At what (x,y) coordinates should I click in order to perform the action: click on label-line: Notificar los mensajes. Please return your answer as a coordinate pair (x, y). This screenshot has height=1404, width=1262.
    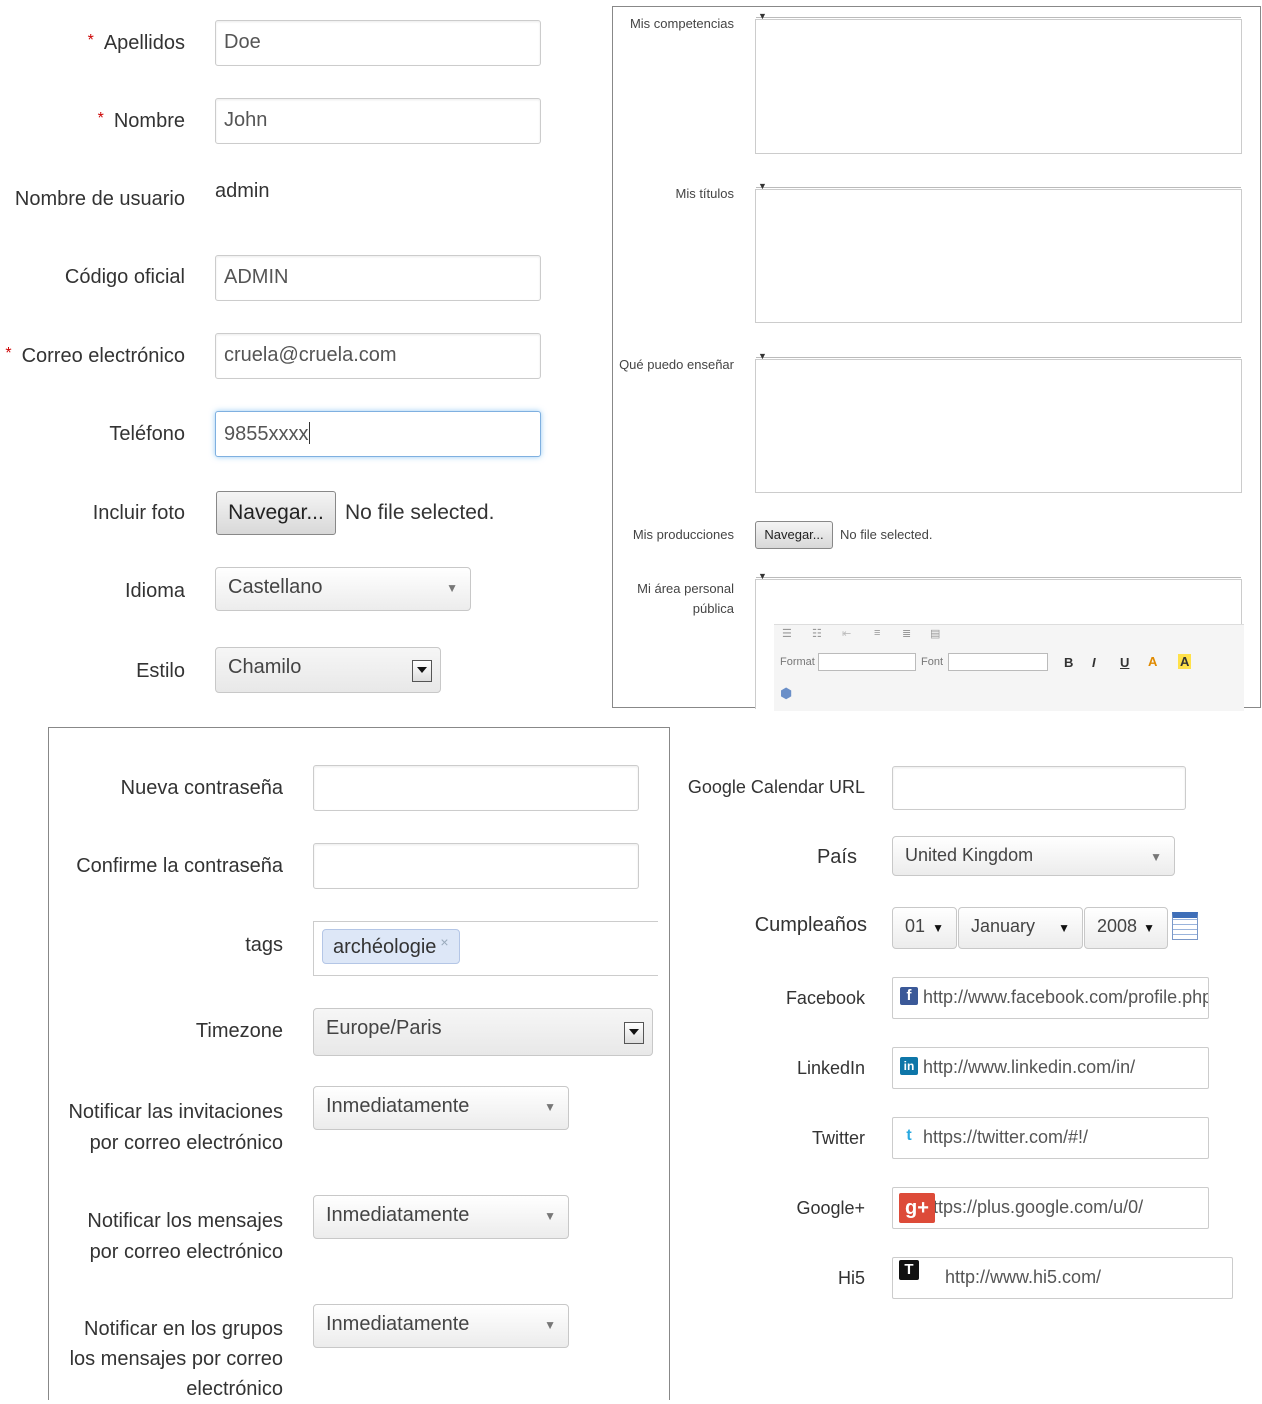
    Looking at the image, I should click on (185, 1221).